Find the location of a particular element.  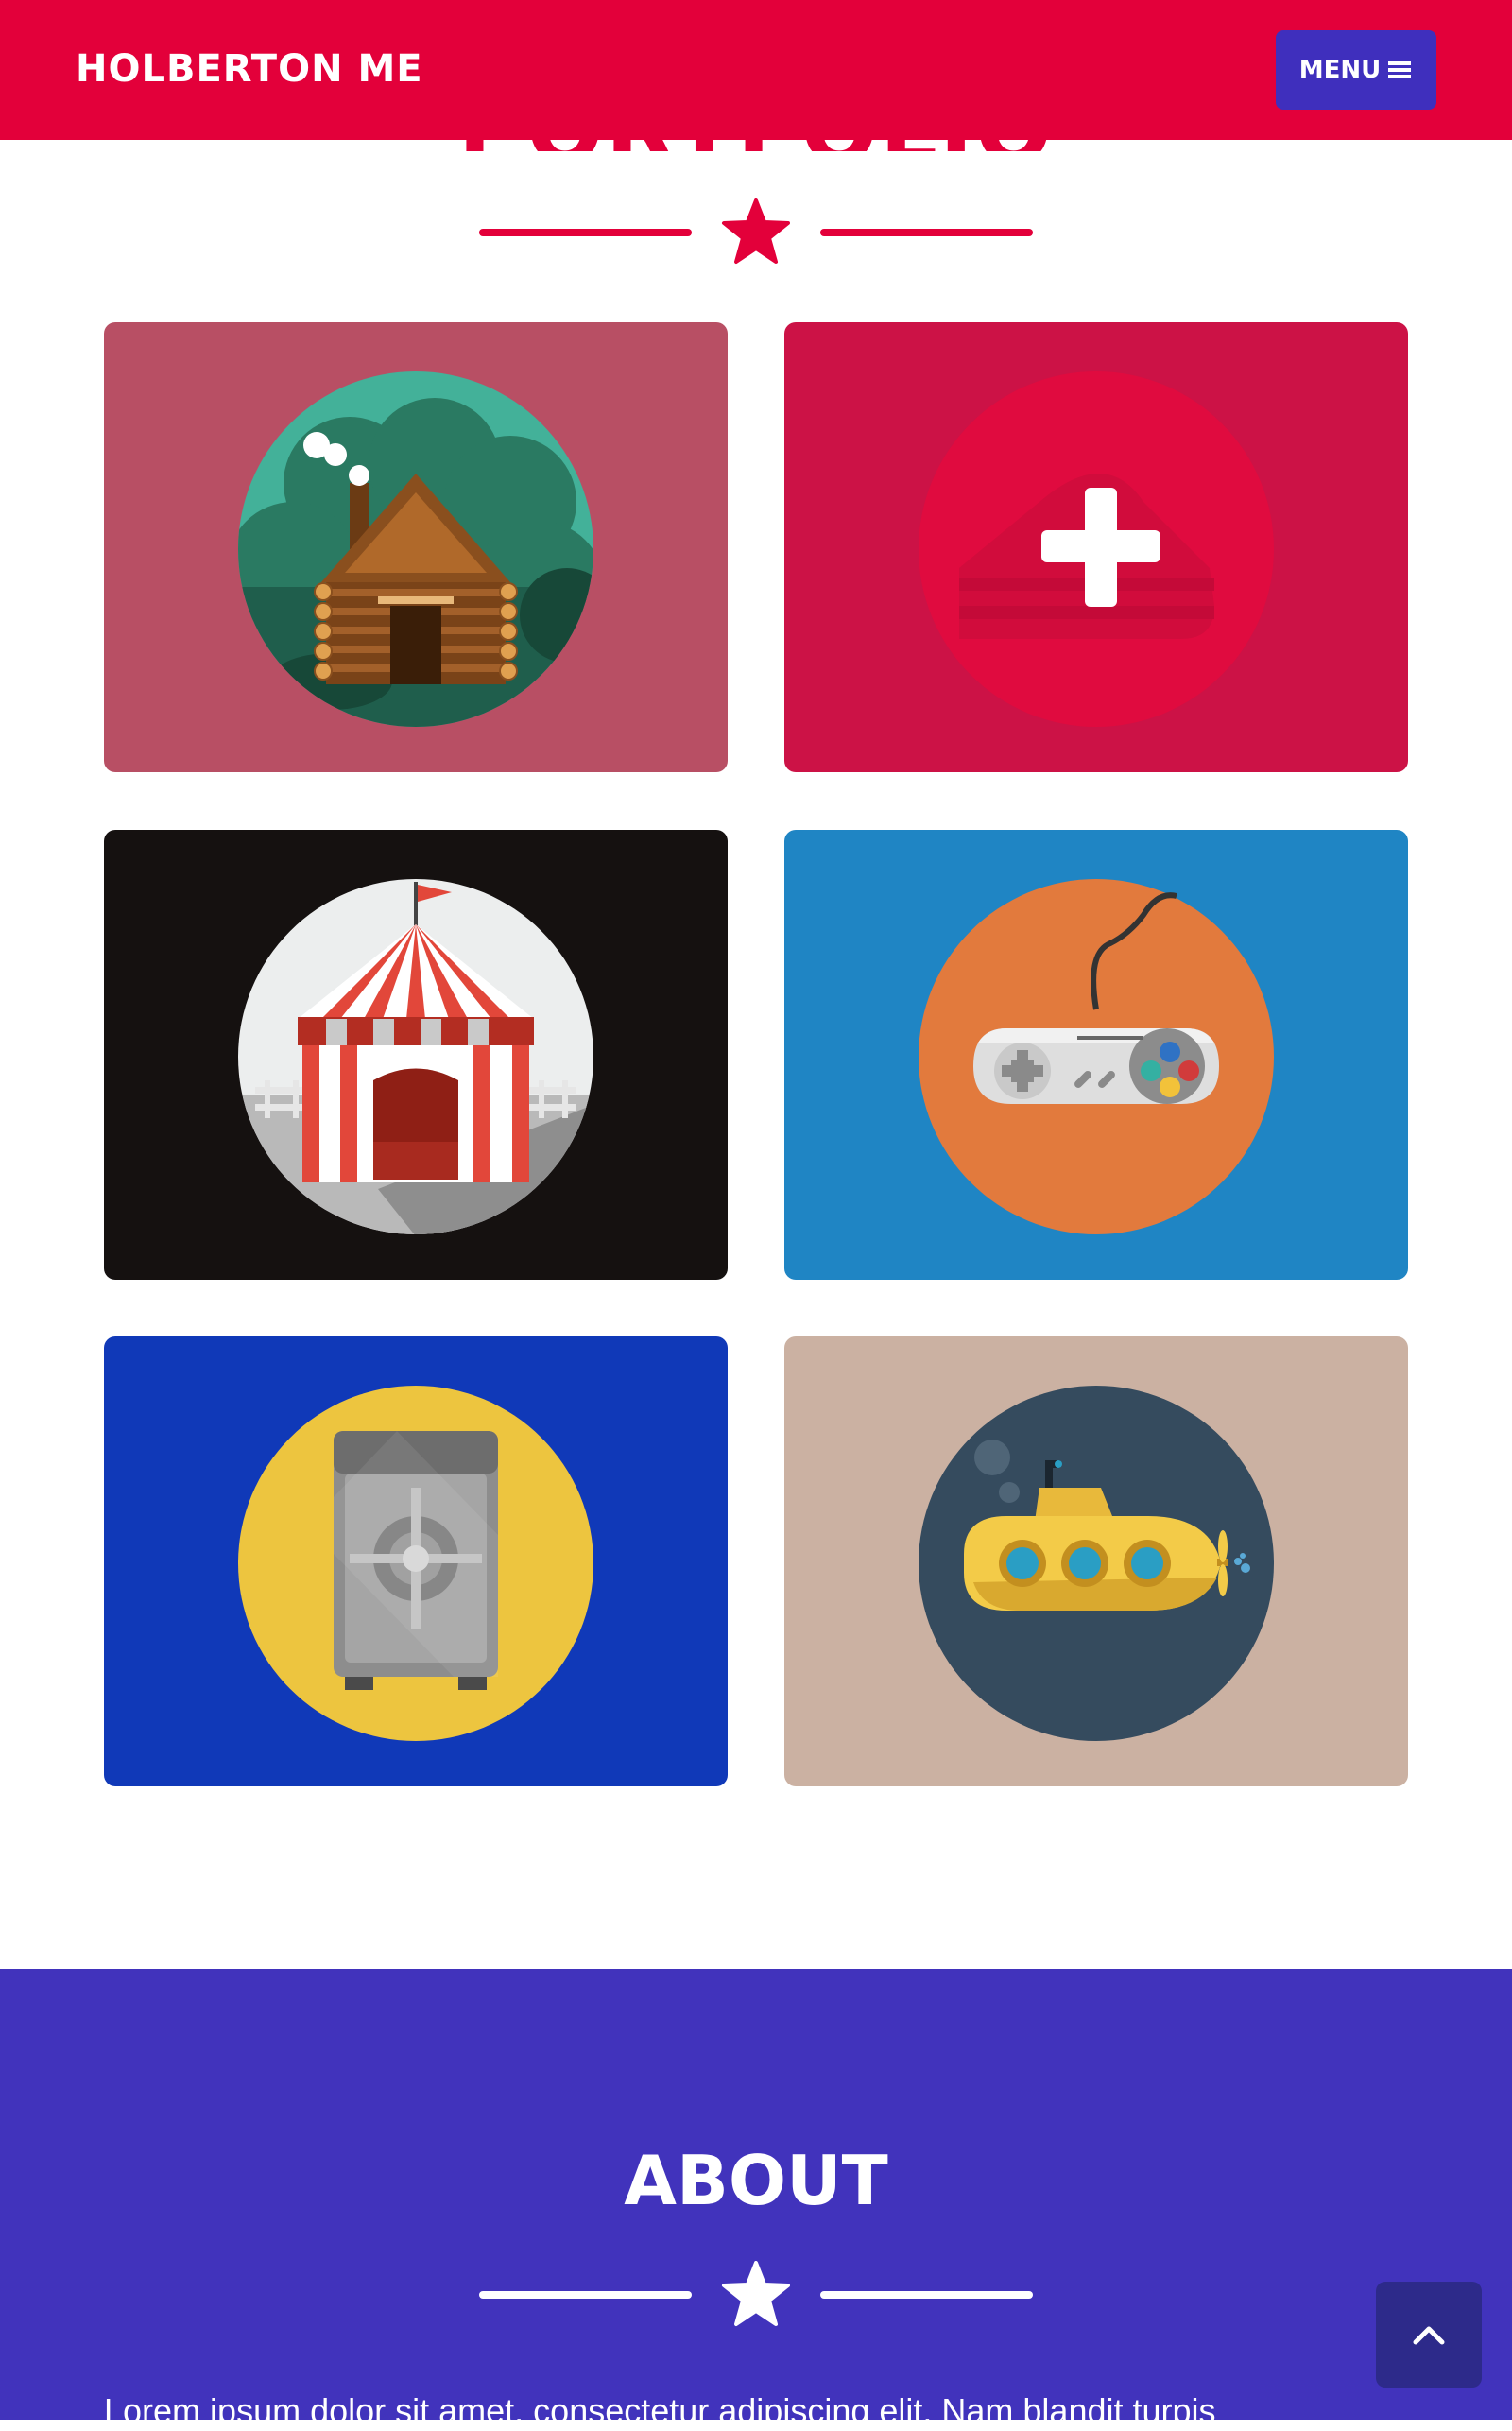

hamburger-icon is located at coordinates (1400, 69).